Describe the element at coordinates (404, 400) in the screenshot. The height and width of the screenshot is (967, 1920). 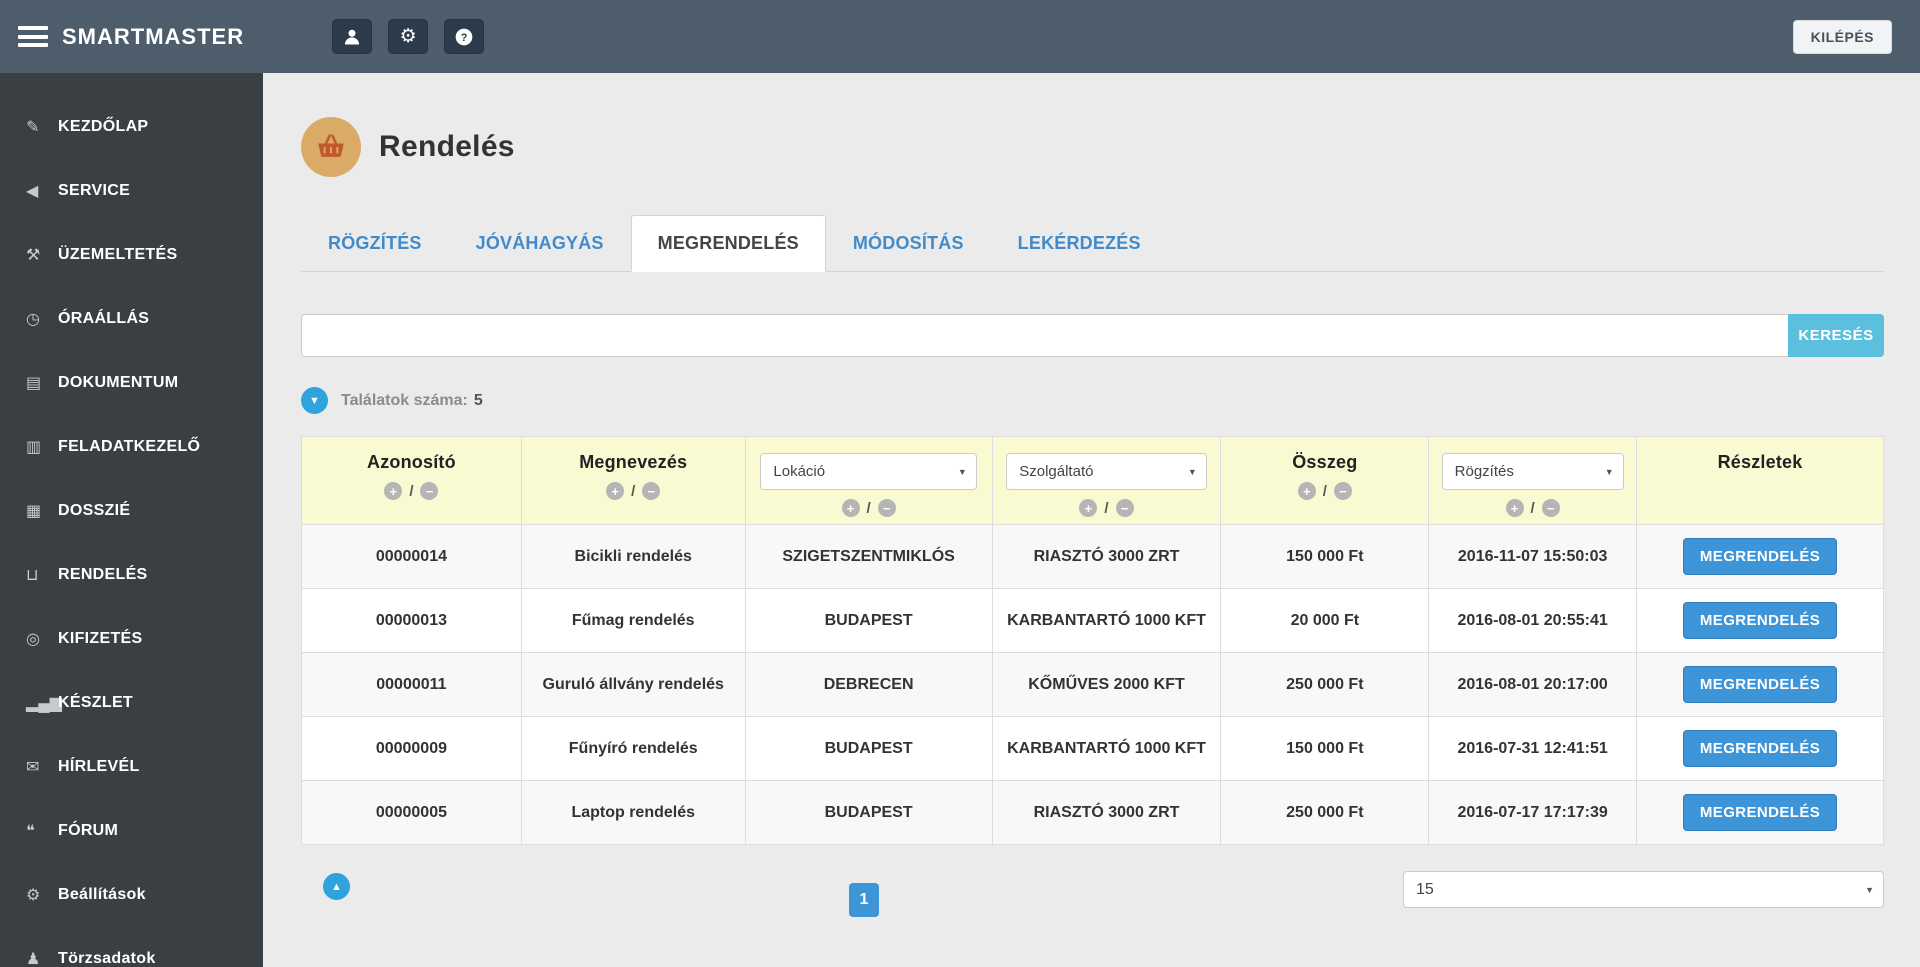
I see `results-label: Találatok száma:` at that location.